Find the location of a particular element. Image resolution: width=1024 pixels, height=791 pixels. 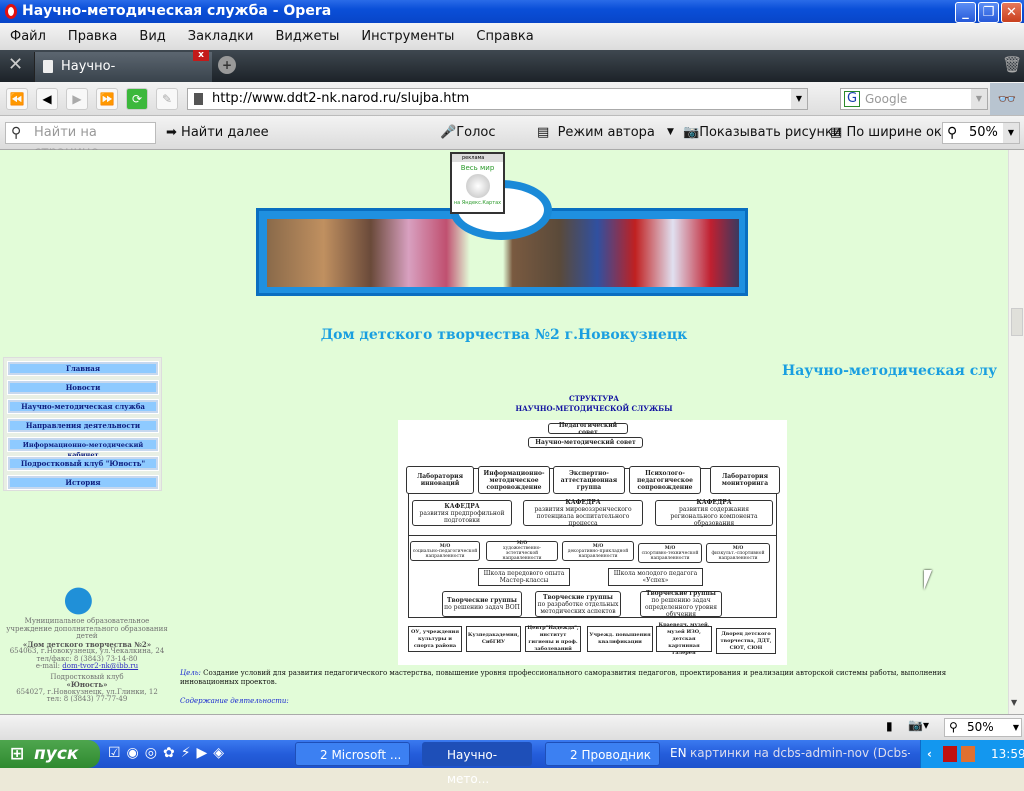

new-tab-button: + is located at coordinates (227, 65).